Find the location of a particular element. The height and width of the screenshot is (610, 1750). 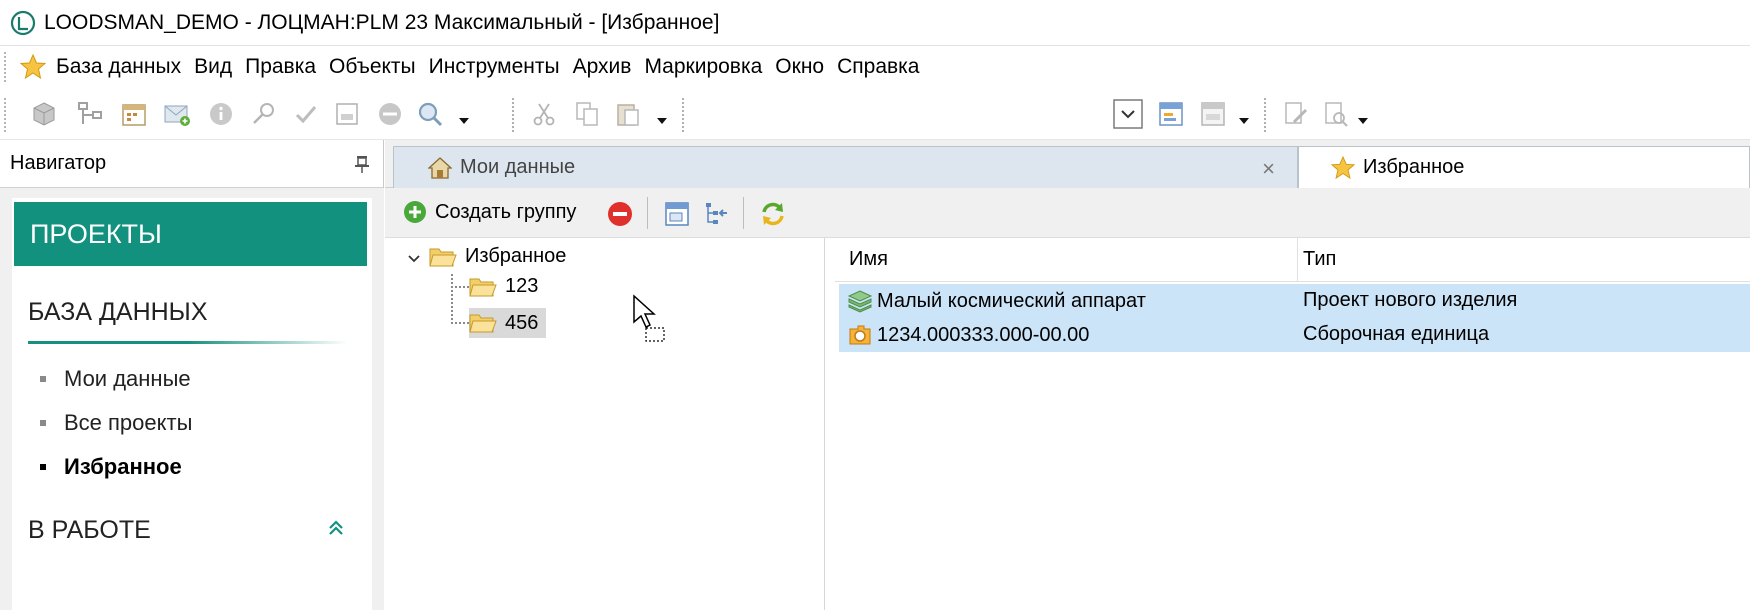

tree-node-456: 456 is located at coordinates (508, 323).